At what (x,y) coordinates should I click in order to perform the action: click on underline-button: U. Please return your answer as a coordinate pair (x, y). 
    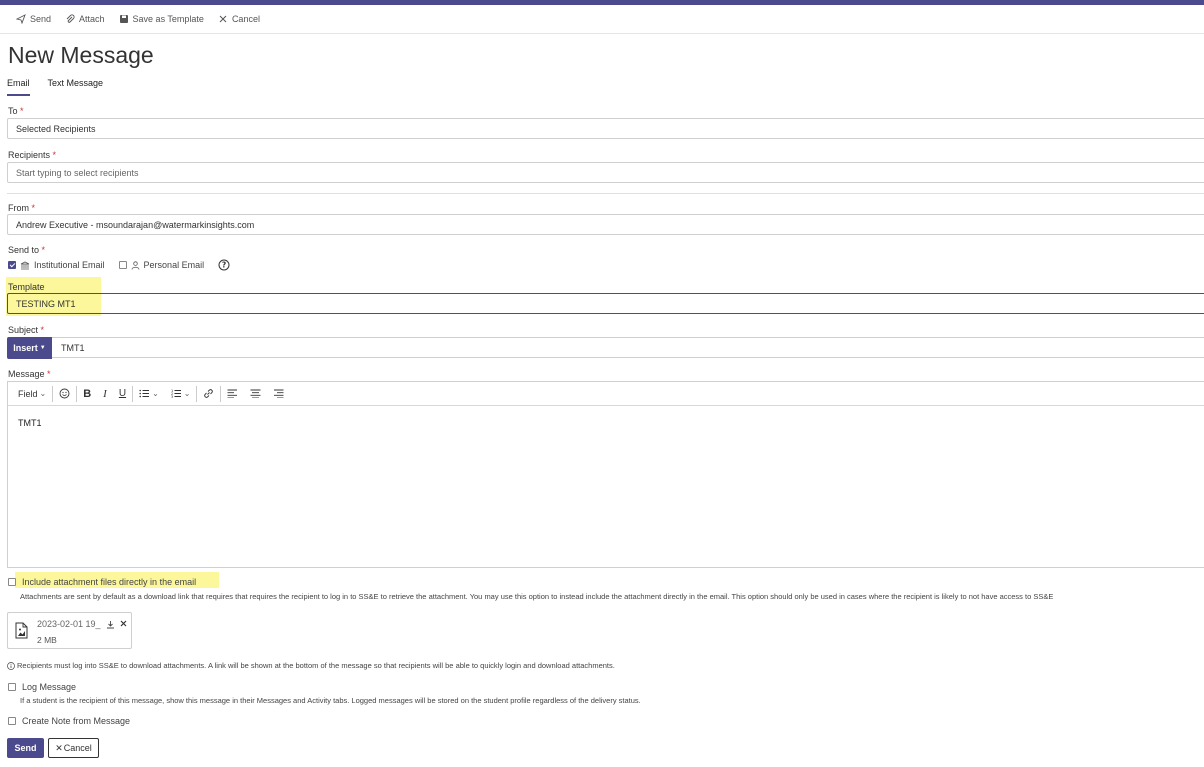
    Looking at the image, I should click on (122, 393).